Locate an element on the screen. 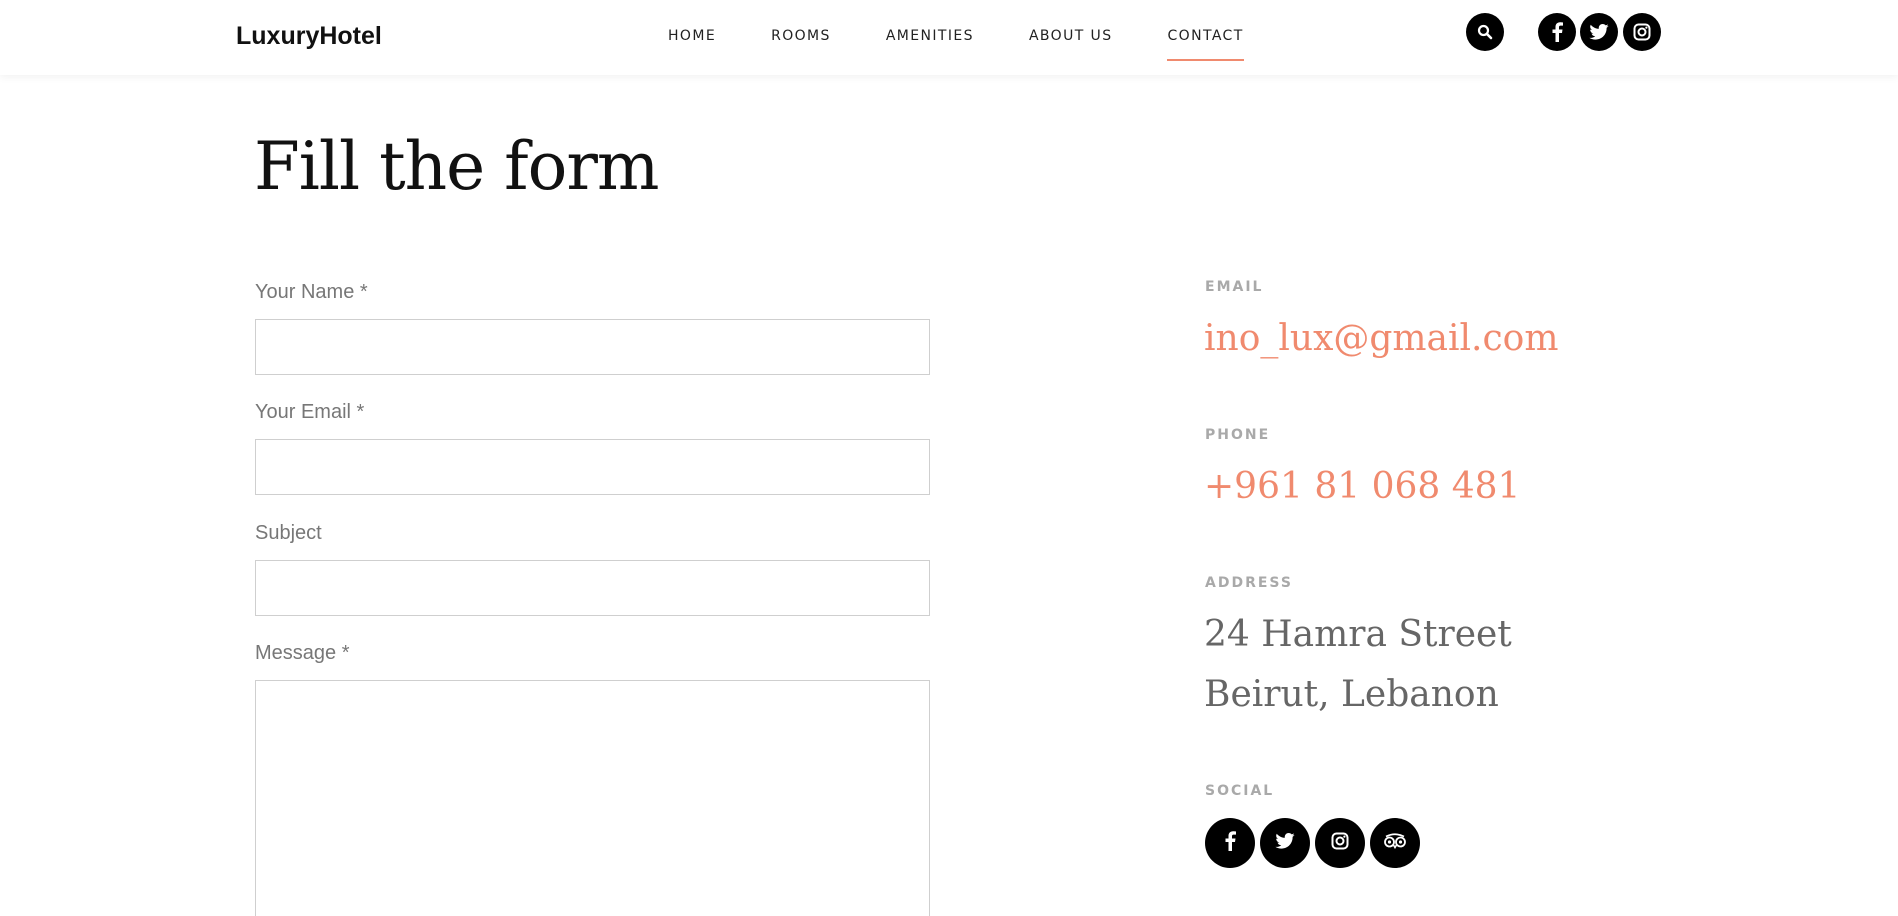 Image resolution: width=1898 pixels, height=916 pixels. social-twitter-button is located at coordinates (1285, 843).